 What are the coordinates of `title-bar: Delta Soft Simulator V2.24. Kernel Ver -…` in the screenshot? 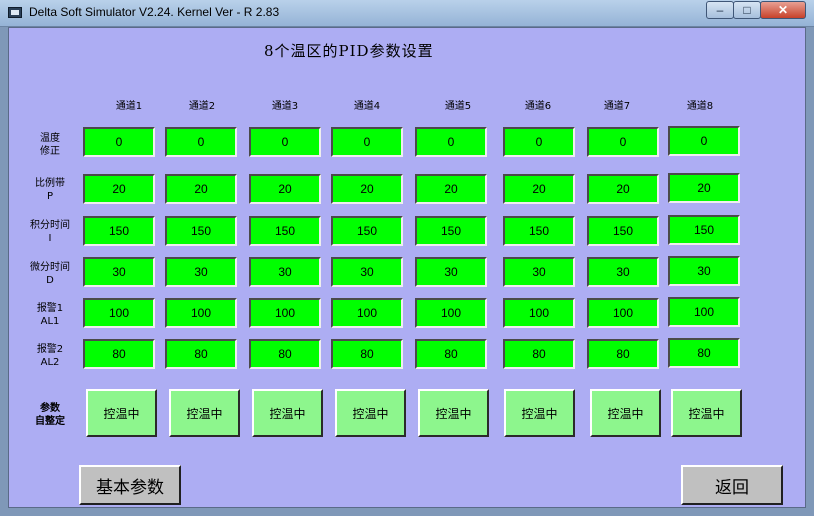 It's located at (407, 13).